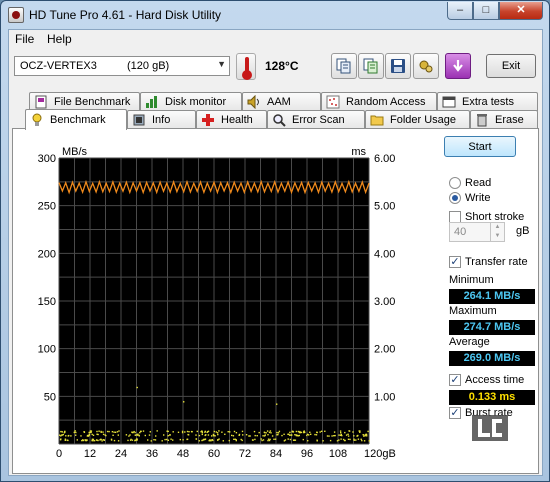  What do you see at coordinates (245, 454) in the screenshot?
I see `x-tick-label: 72` at bounding box center [245, 454].